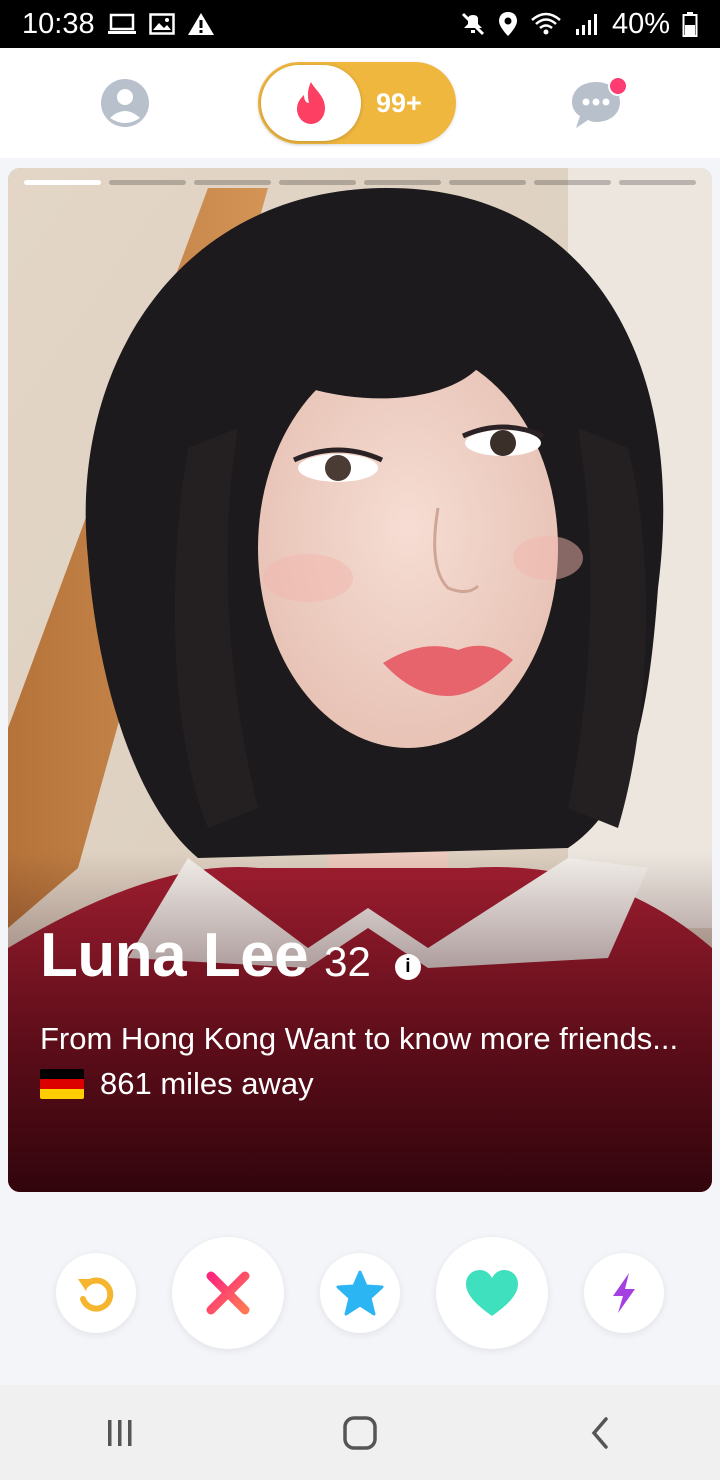 This screenshot has height=1480, width=720. I want to click on x-icon, so click(228, 1293).